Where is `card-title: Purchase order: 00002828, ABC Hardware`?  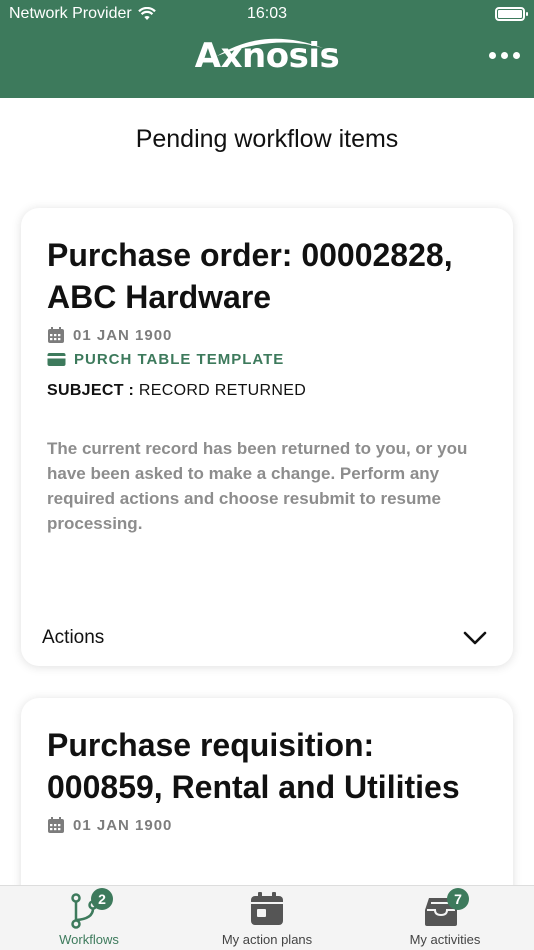 card-title: Purchase order: 00002828, ABC Hardware is located at coordinates (250, 276).